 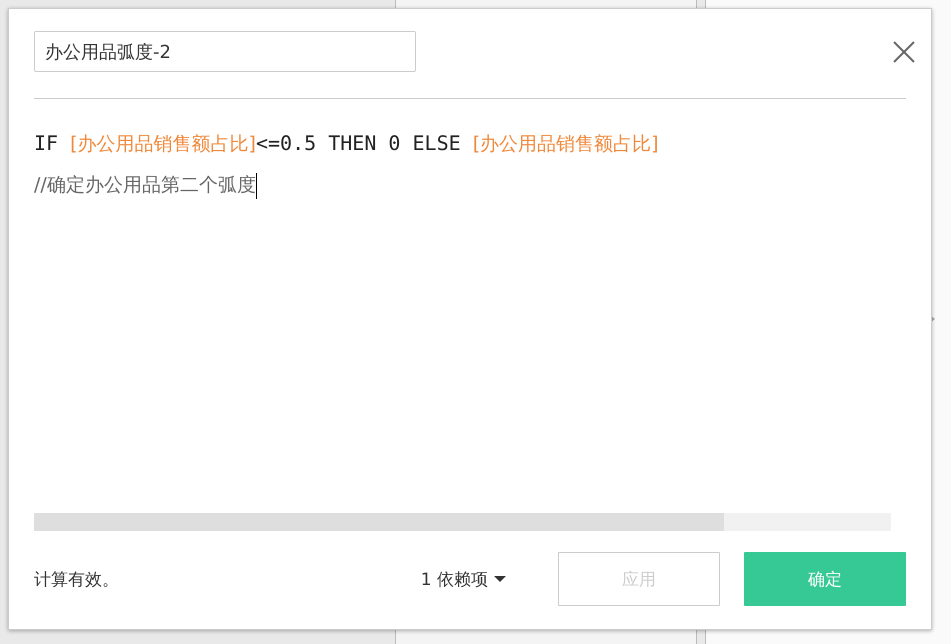 What do you see at coordinates (463, 579) in the screenshot?
I see `dependencies-dropdown: 1 依赖项` at bounding box center [463, 579].